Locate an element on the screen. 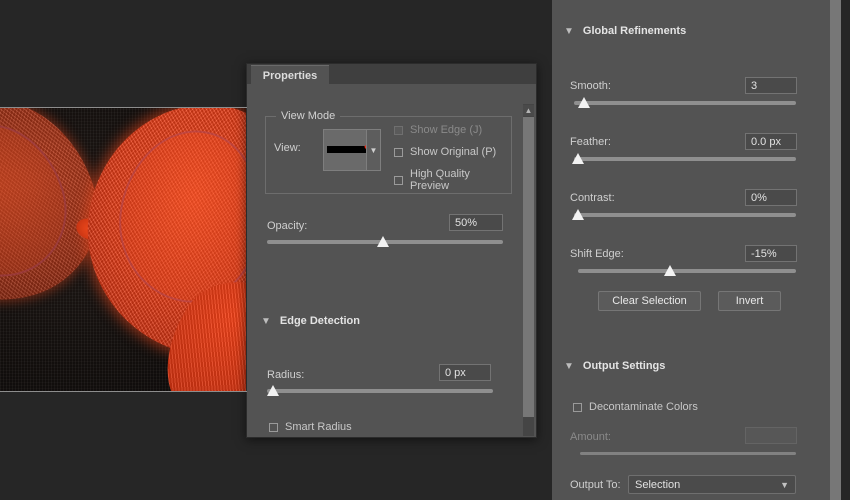  feather-value: 0.0 px is located at coordinates (766, 141).